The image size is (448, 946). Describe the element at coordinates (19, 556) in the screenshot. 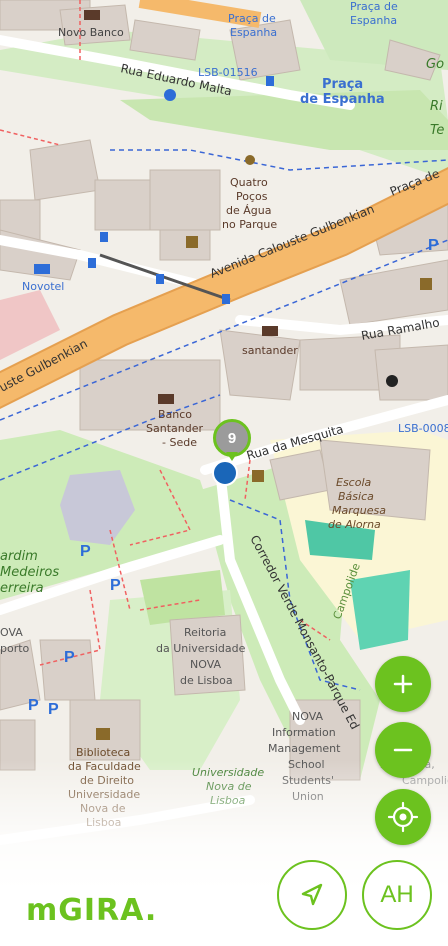

I see `label-jardim-1: ardim` at that location.